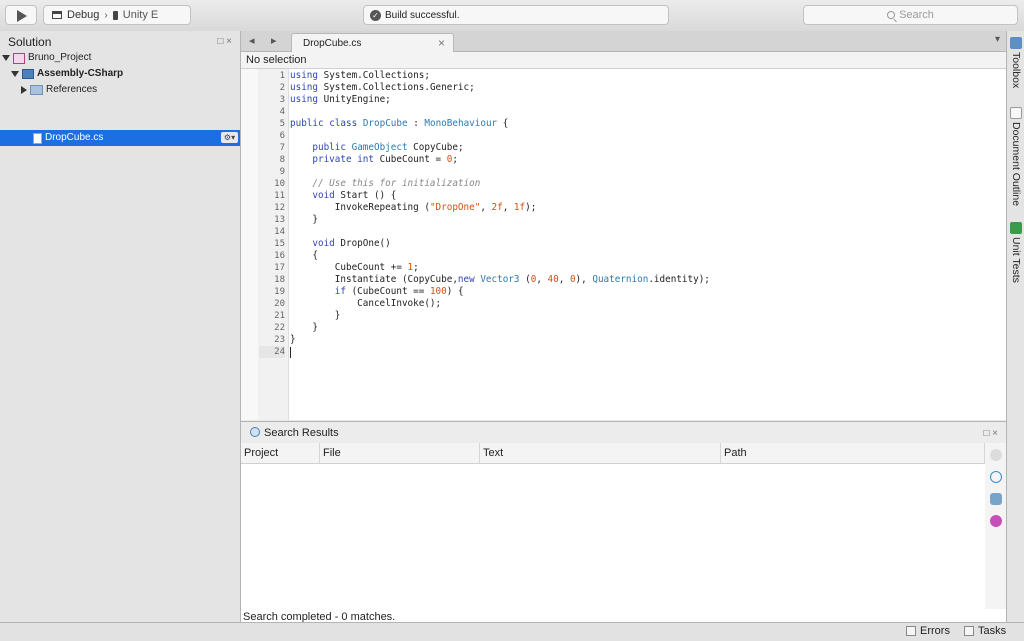 The image size is (1024, 641). What do you see at coordinates (996, 477) in the screenshot?
I see `rerun-icon` at bounding box center [996, 477].